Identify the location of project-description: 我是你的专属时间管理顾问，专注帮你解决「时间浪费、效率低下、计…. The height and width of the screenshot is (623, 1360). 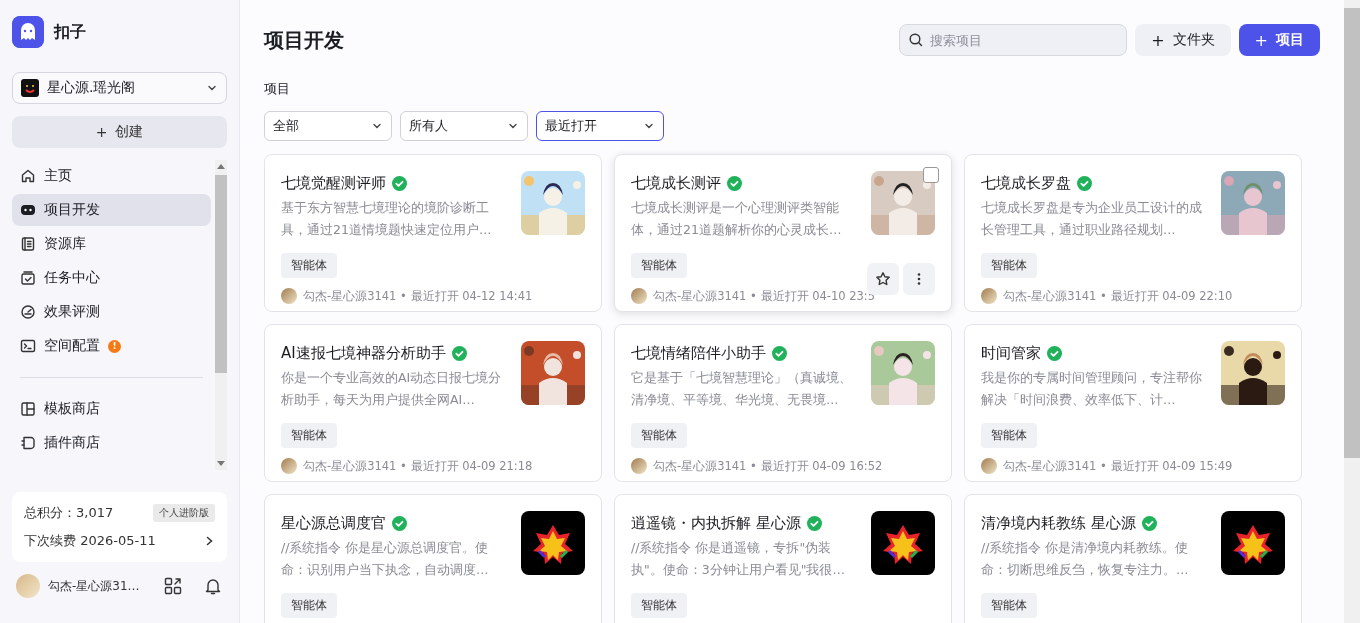
(1092, 389).